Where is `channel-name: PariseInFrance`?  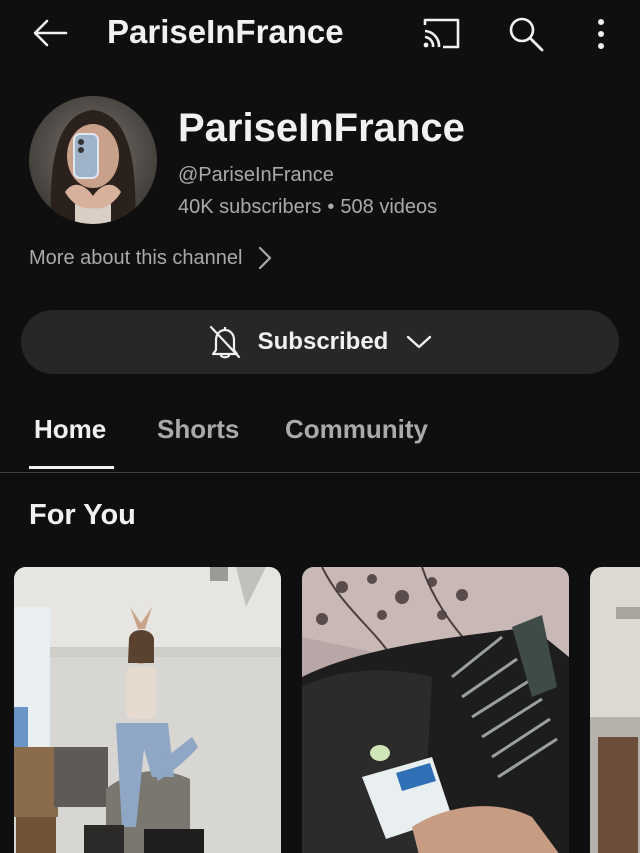
channel-name: PariseInFrance is located at coordinates (321, 128).